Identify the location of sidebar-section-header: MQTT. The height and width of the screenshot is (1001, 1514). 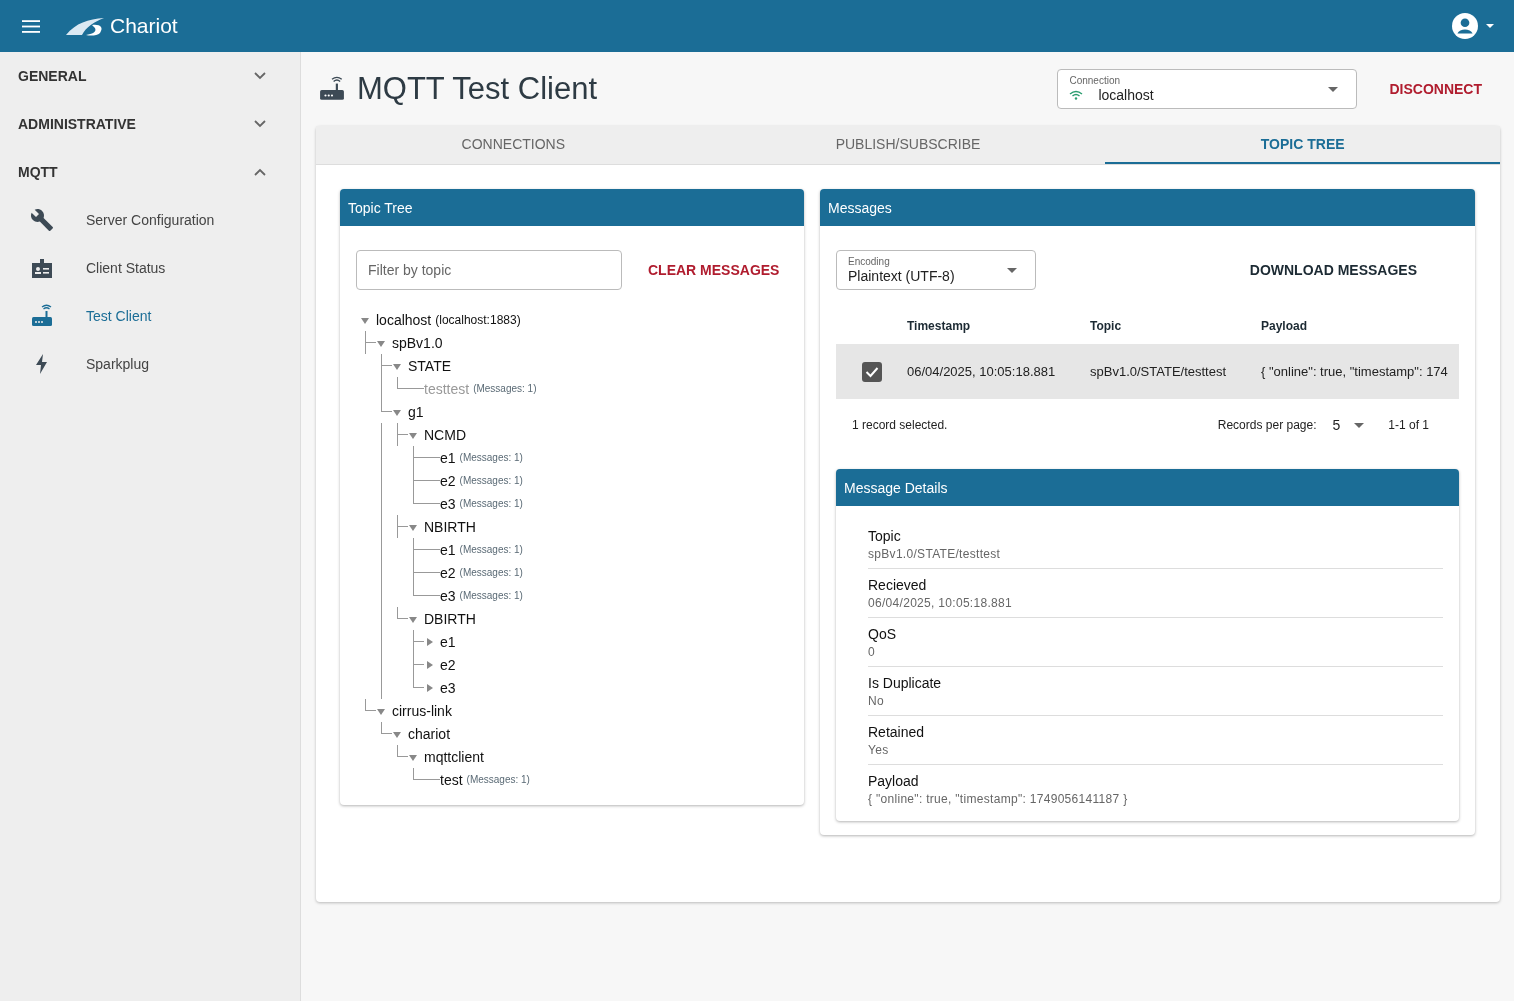
(150, 172).